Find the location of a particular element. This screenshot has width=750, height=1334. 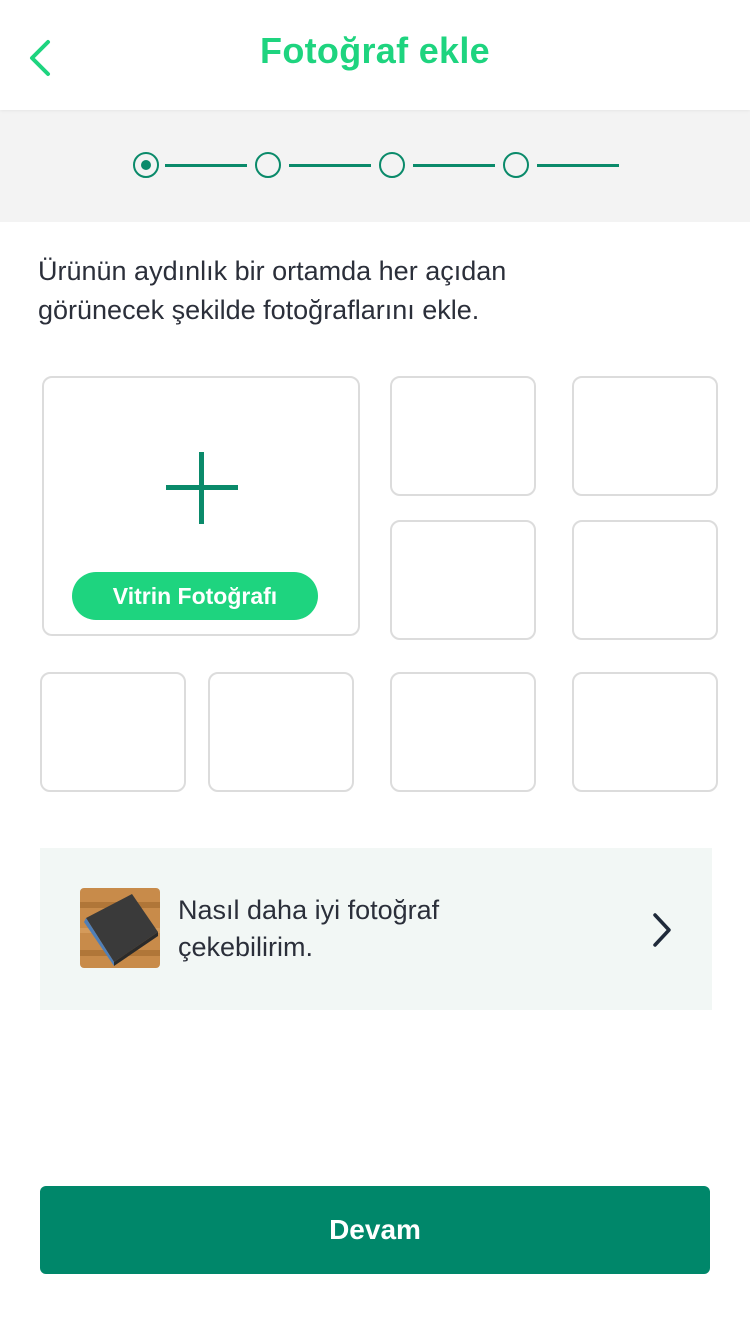

main-photo-slot: Vitrin Fotoğrafı is located at coordinates (201, 506).